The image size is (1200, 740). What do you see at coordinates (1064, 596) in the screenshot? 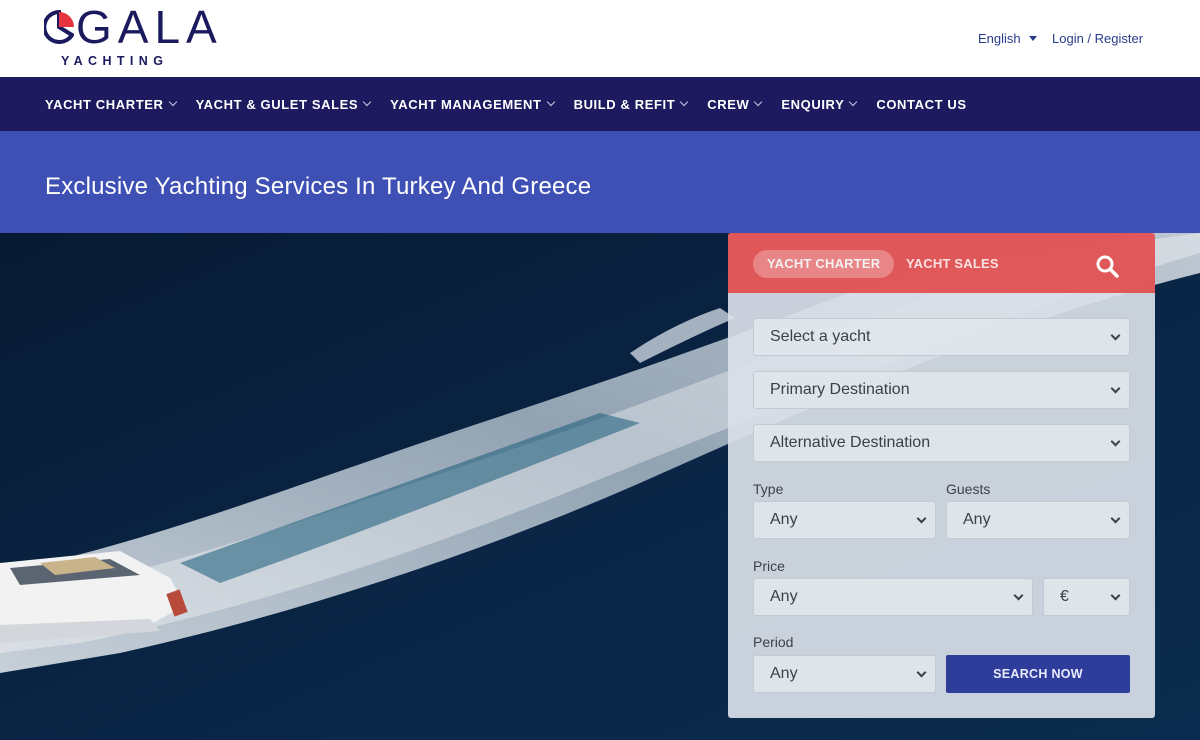
I see `currency-select-value: €` at bounding box center [1064, 596].